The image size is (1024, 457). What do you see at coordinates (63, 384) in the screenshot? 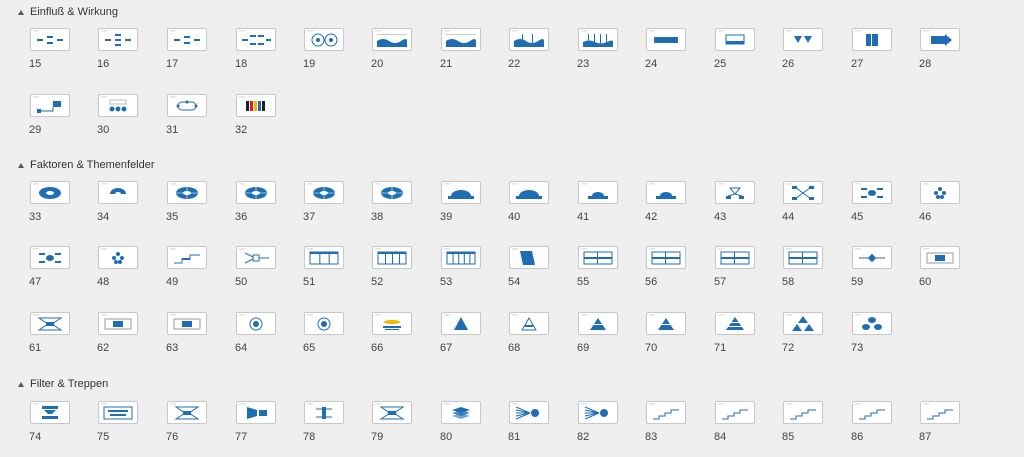
I see `section-header: Filter & Treppen` at bounding box center [63, 384].